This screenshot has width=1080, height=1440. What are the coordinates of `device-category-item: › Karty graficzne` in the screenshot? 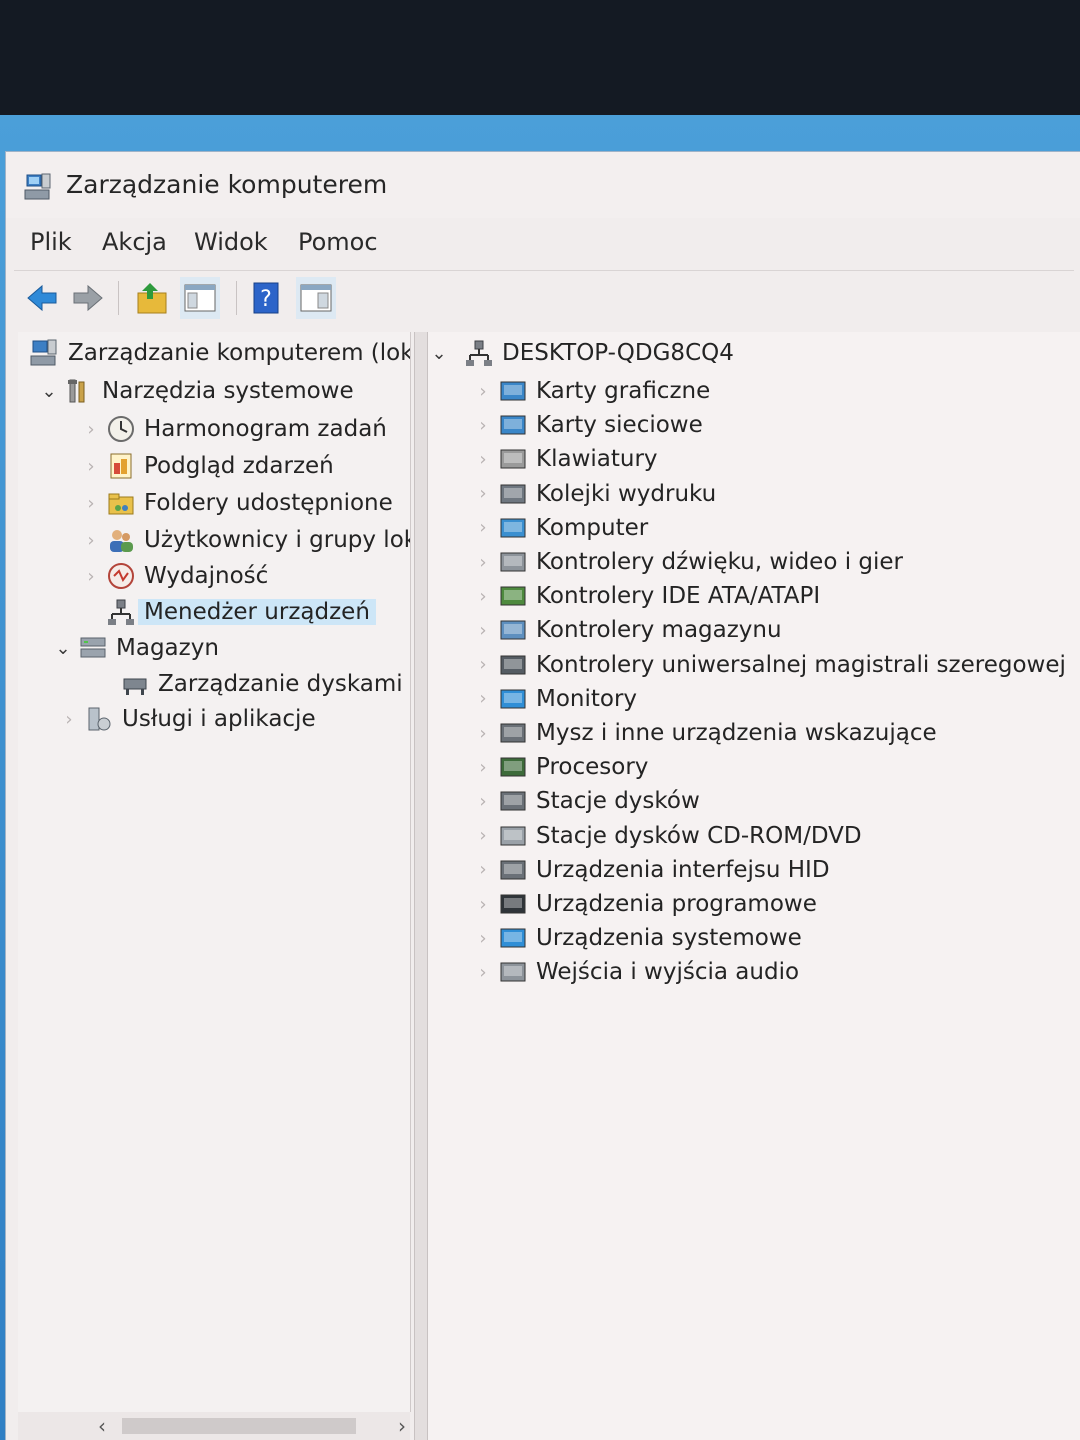 It's located at (591, 391).